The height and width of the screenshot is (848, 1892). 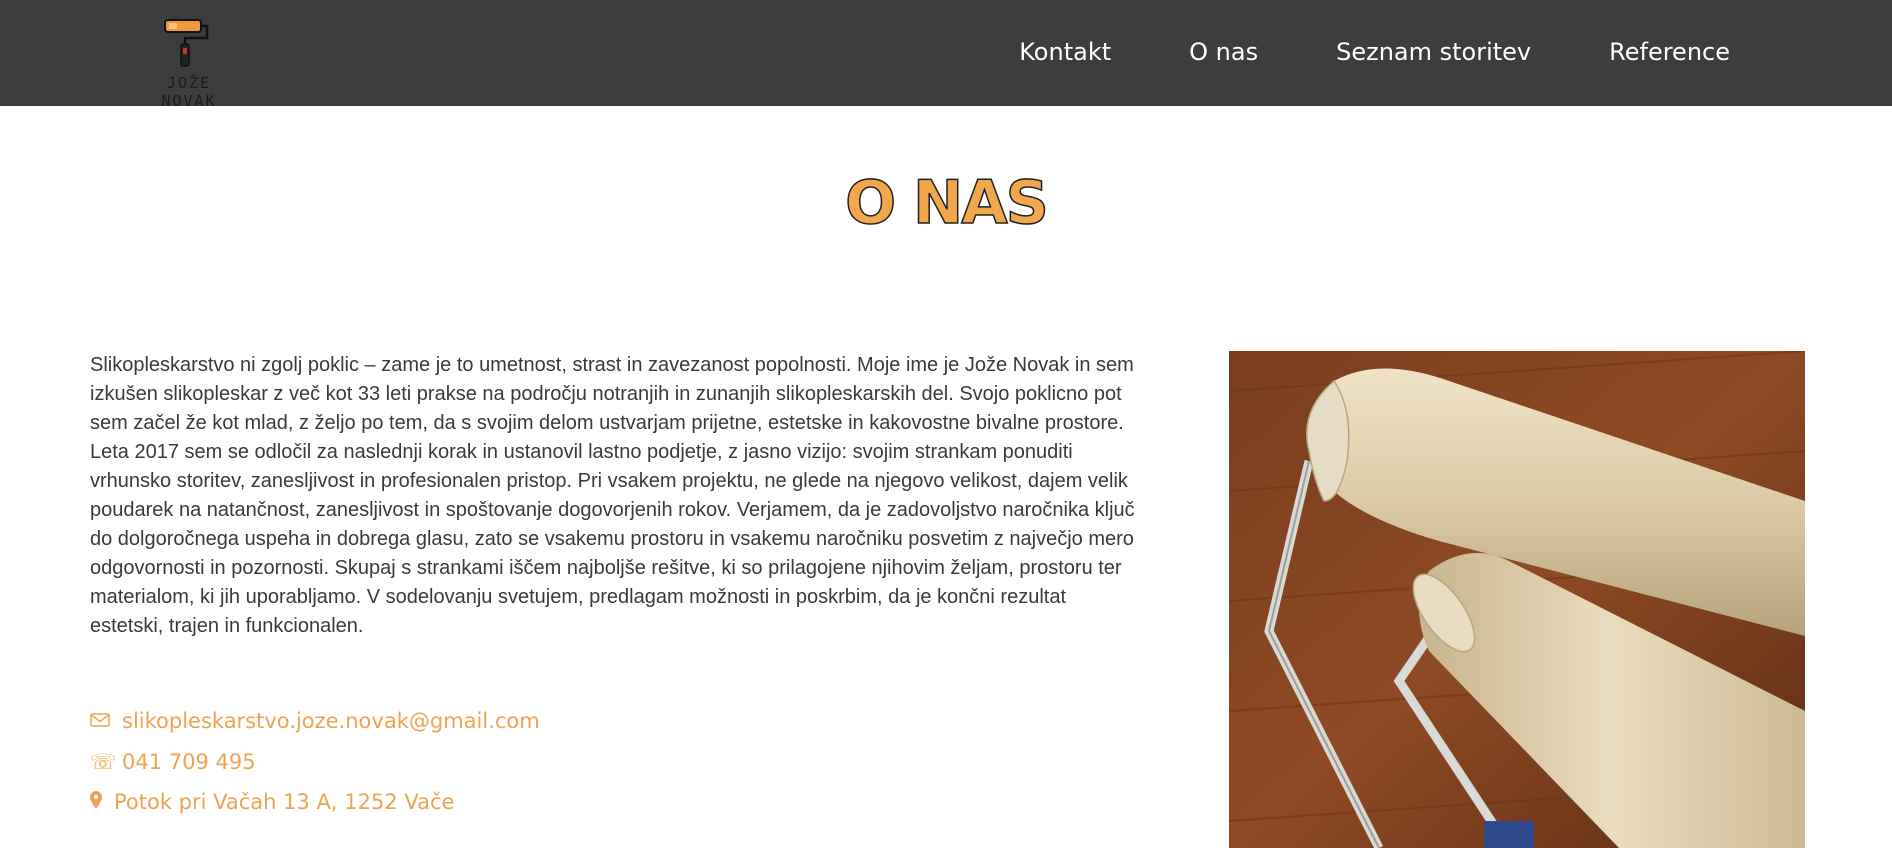 I want to click on paint-roller-logo-icon, so click(x=186, y=43).